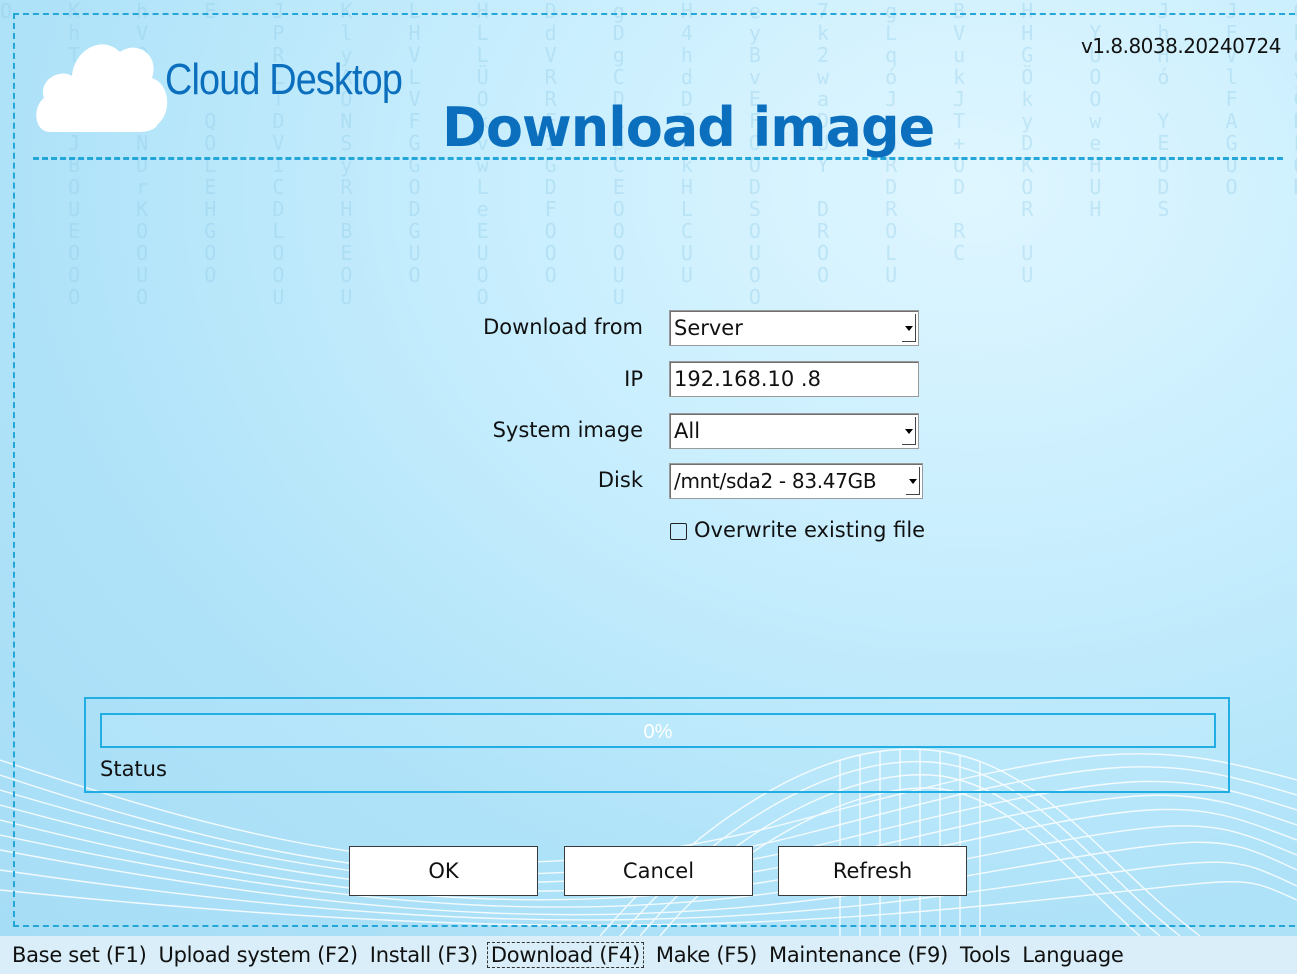  What do you see at coordinates (73, 955) in the screenshot?
I see `menu-item-base-set-f1: Base set (F1)` at bounding box center [73, 955].